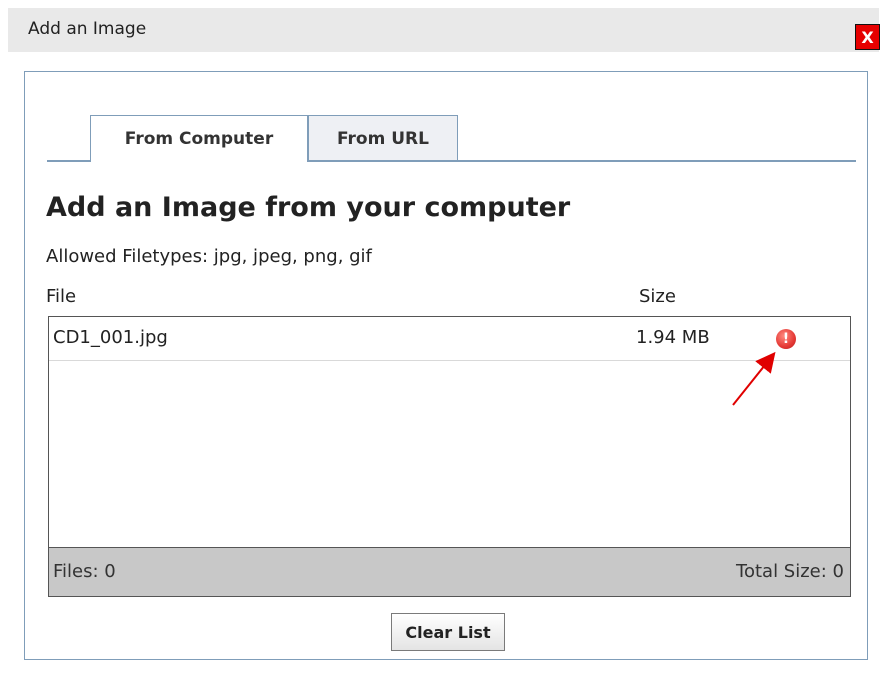 Image resolution: width=887 pixels, height=675 pixels. Describe the element at coordinates (308, 207) in the screenshot. I see `page-heading: Add an Image from your computer` at that location.